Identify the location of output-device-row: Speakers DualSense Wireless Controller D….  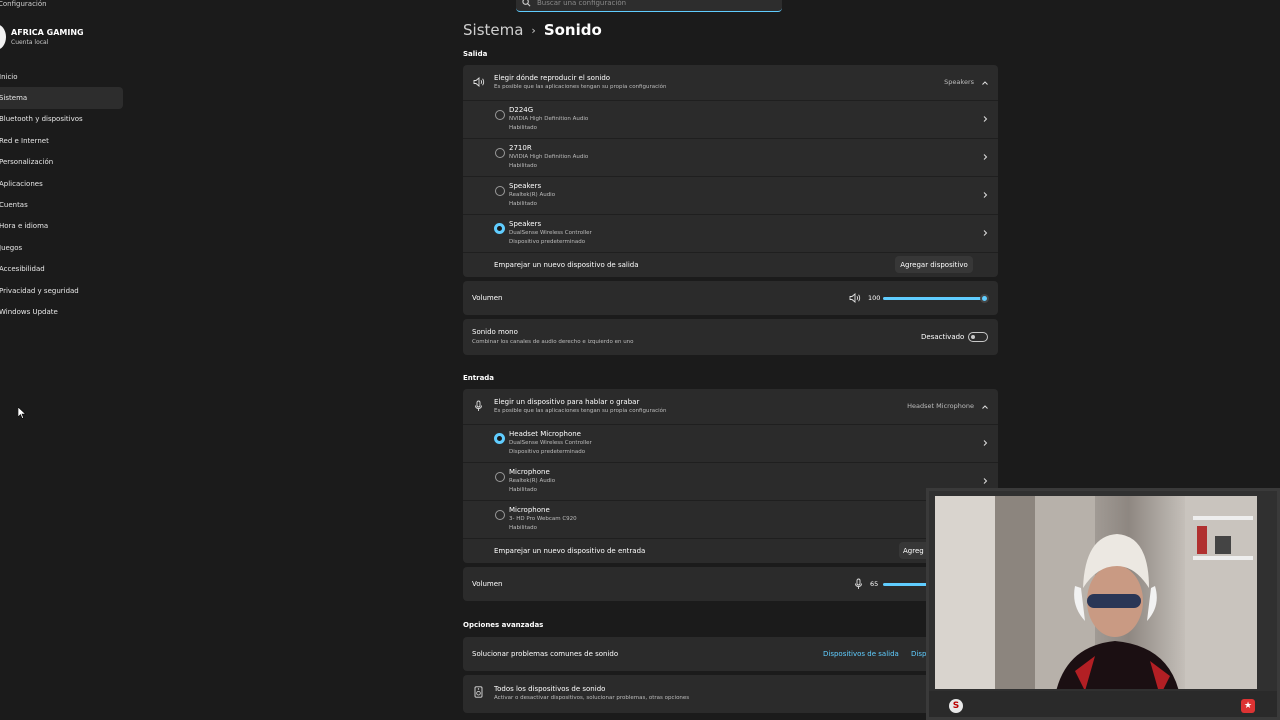
(730, 233).